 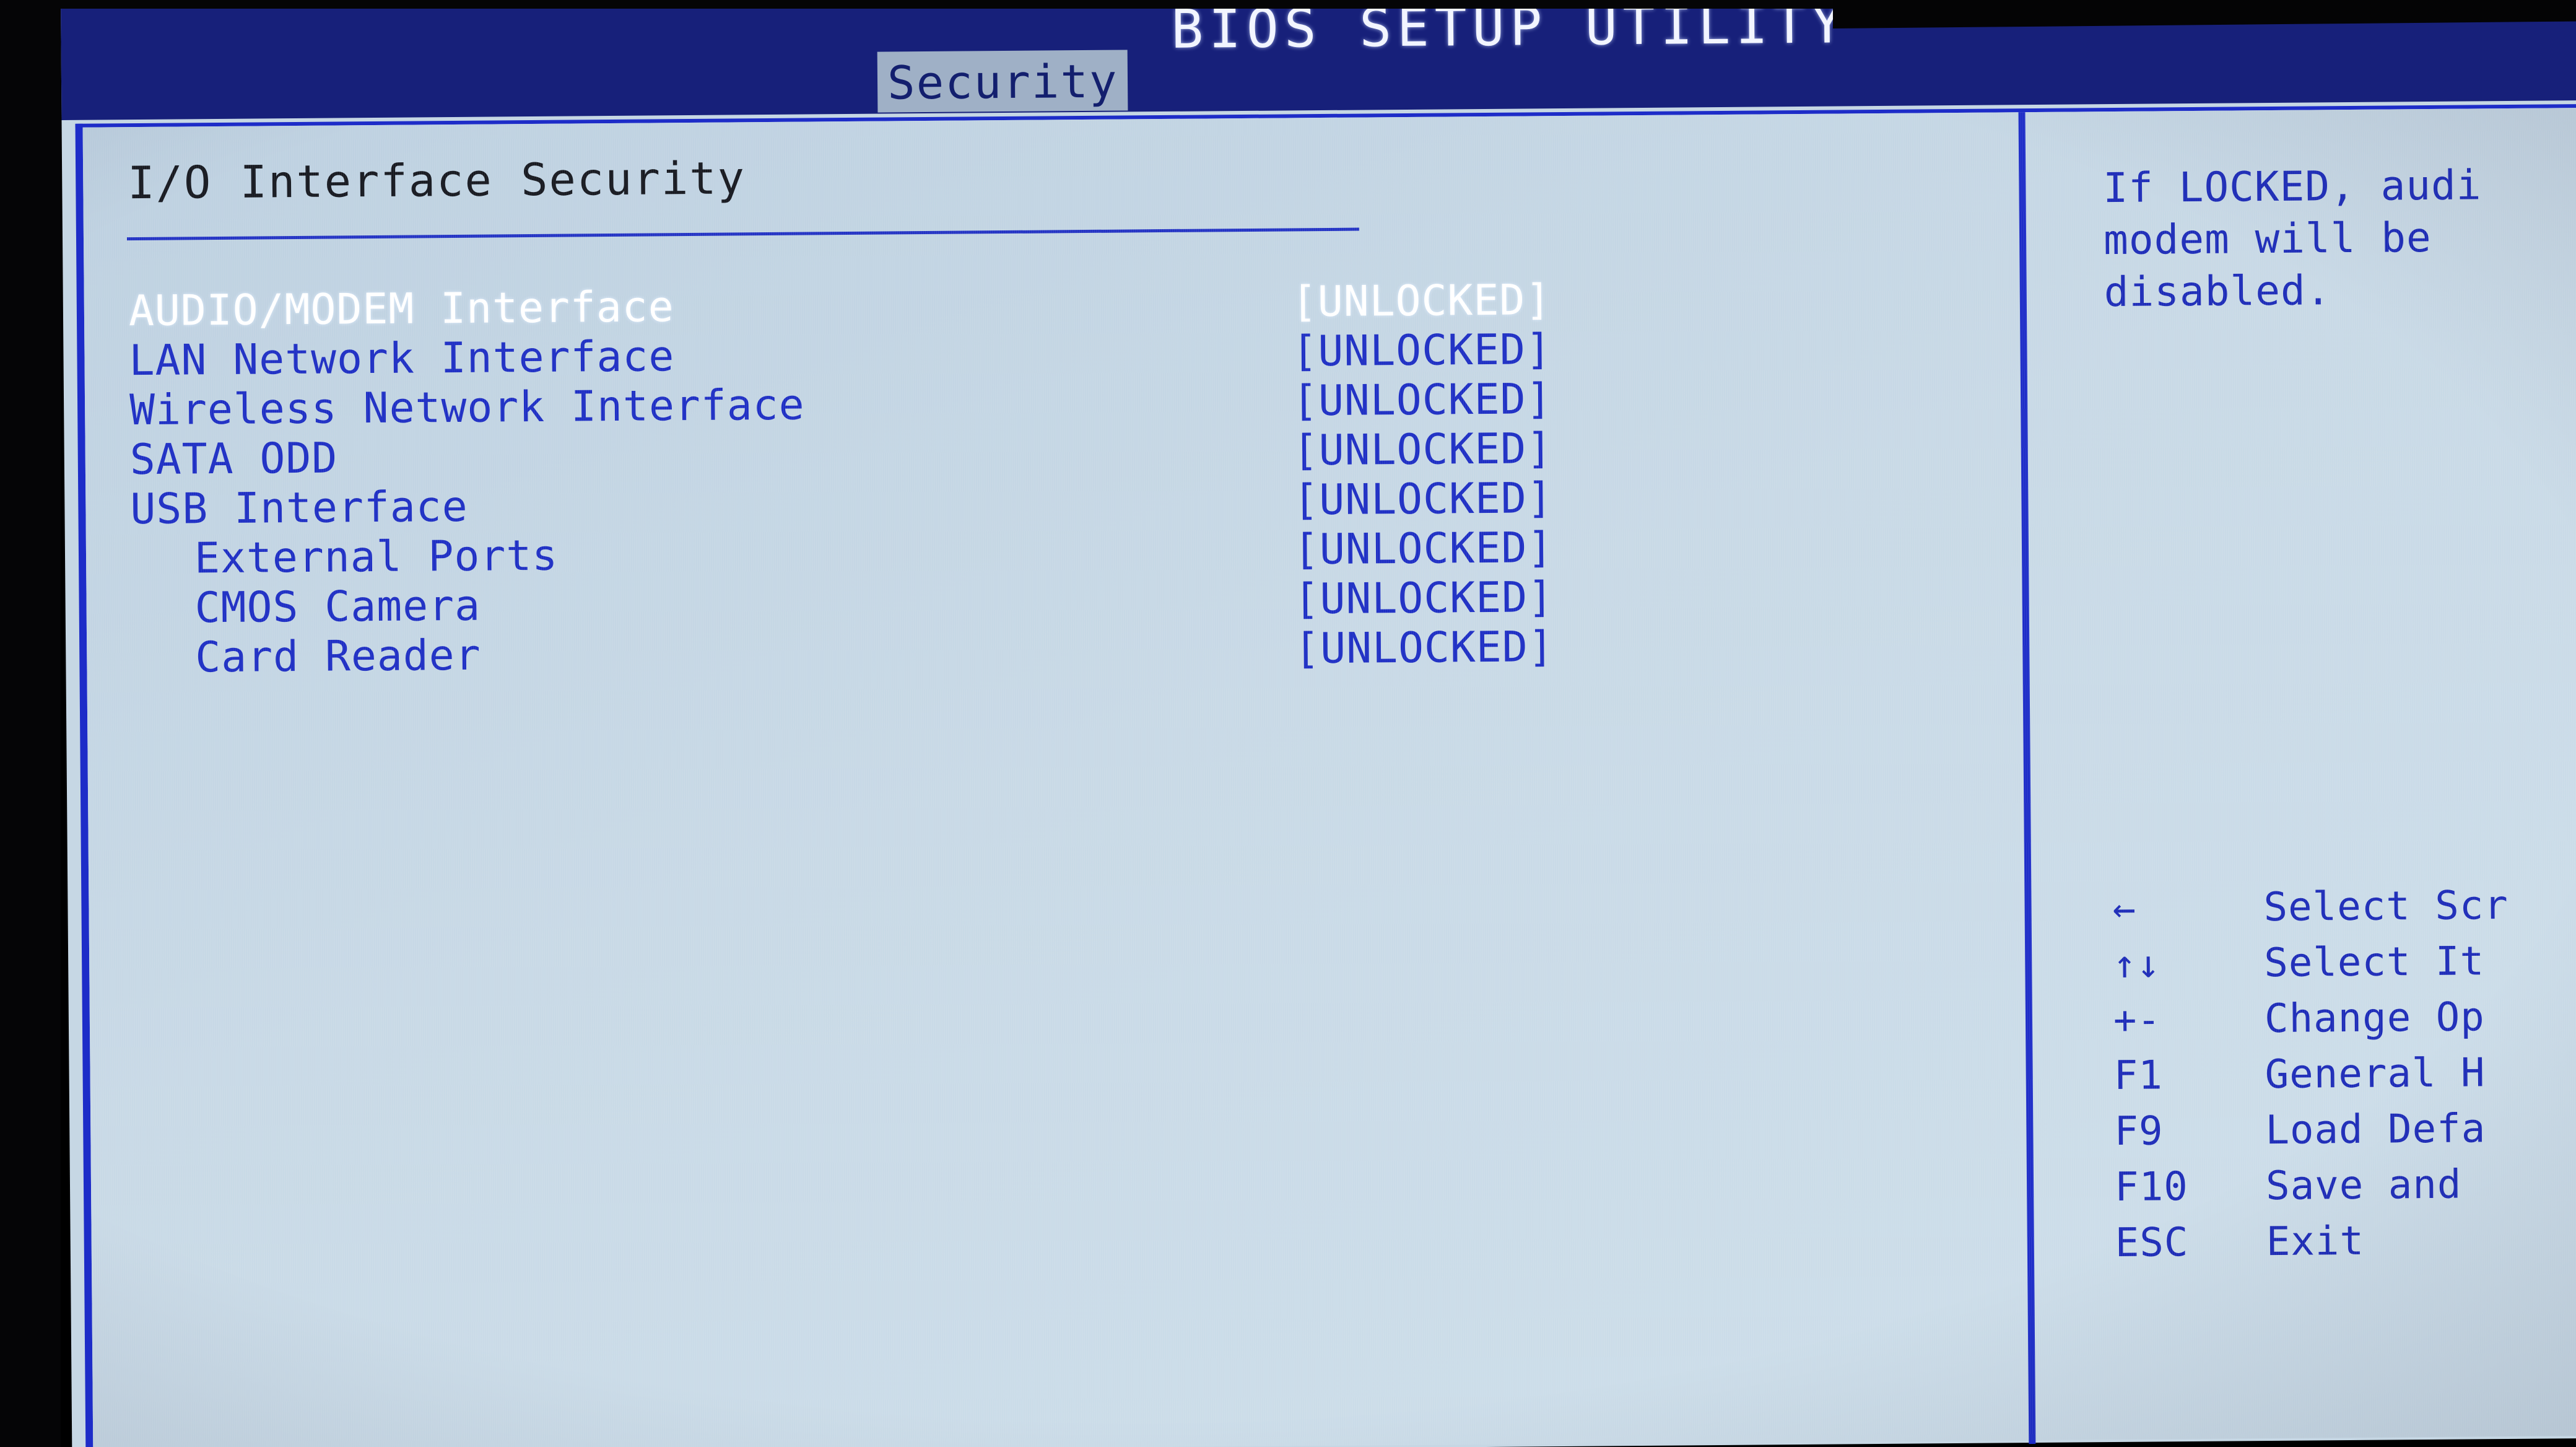 What do you see at coordinates (2375, 1130) in the screenshot?
I see `legend-description: Load Defa` at bounding box center [2375, 1130].